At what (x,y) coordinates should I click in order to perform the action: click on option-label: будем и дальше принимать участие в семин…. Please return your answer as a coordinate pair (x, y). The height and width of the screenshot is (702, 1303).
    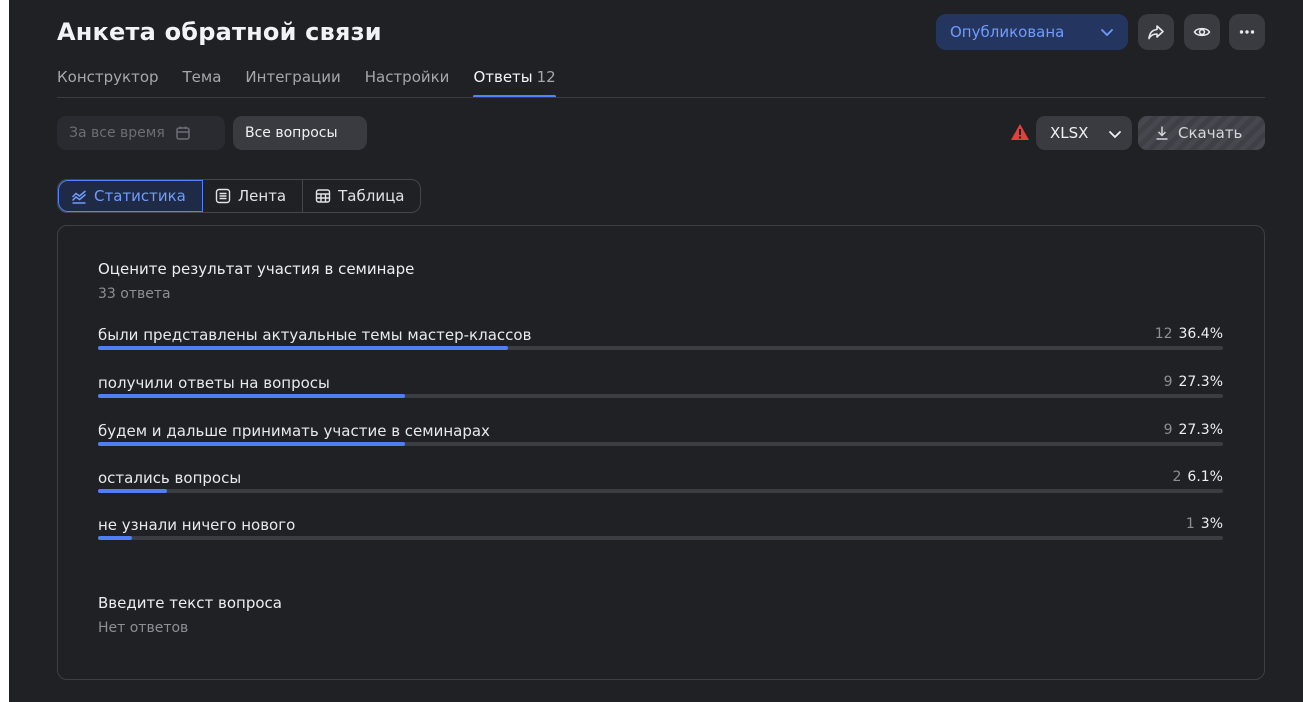
    Looking at the image, I should click on (294, 431).